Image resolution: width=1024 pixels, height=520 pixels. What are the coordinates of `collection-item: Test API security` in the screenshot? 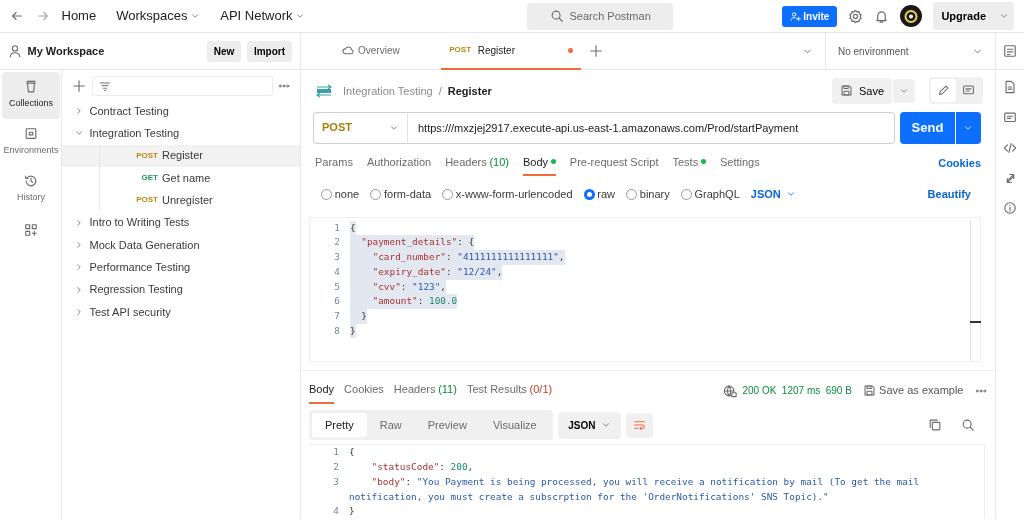 It's located at (181, 311).